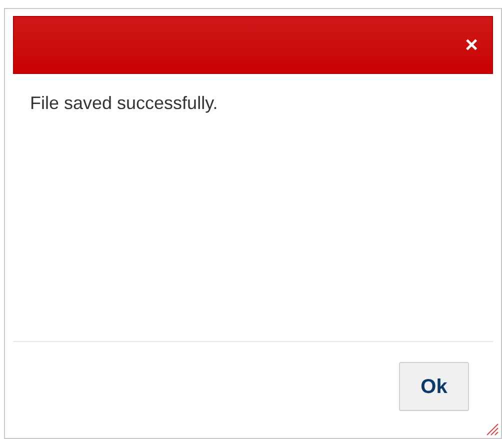  What do you see at coordinates (471, 45) in the screenshot?
I see `close-button: ×` at bounding box center [471, 45].